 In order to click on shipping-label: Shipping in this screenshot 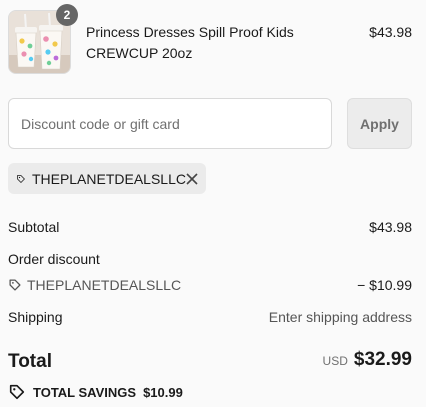, I will do `click(35, 317)`.